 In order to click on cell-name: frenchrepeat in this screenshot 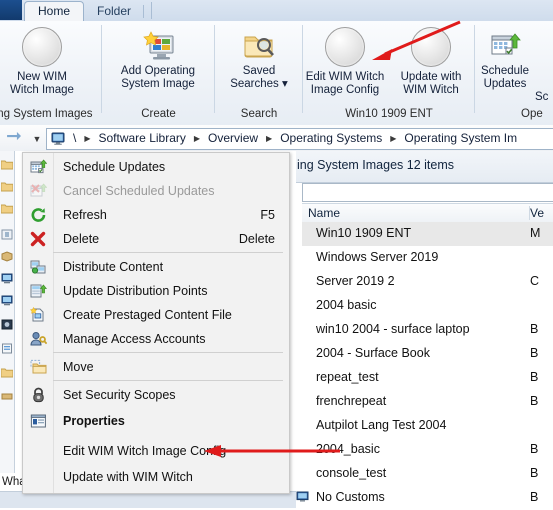, I will do `click(351, 401)`.